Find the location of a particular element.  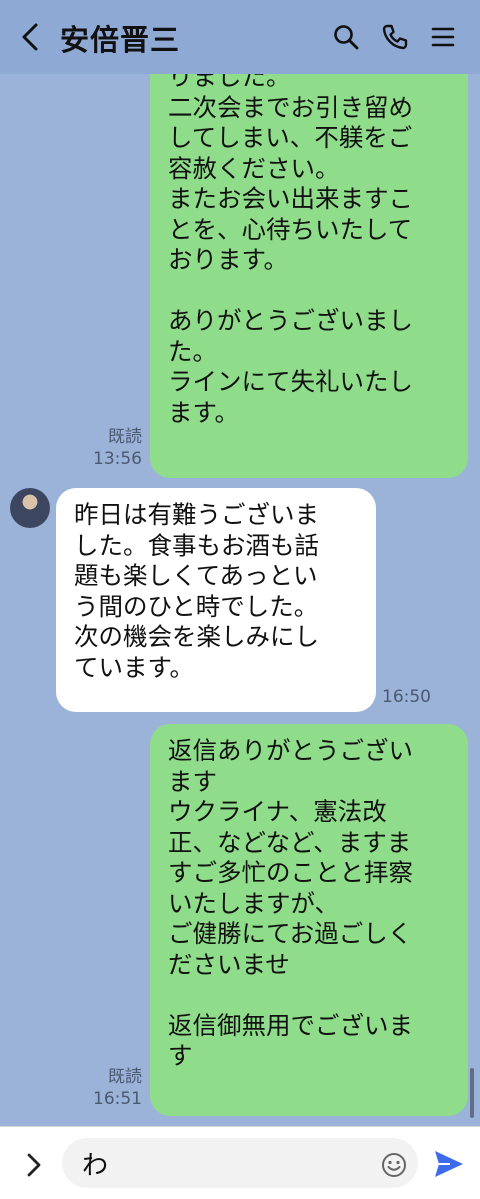

message-time: 16:51 is located at coordinates (117, 1099).